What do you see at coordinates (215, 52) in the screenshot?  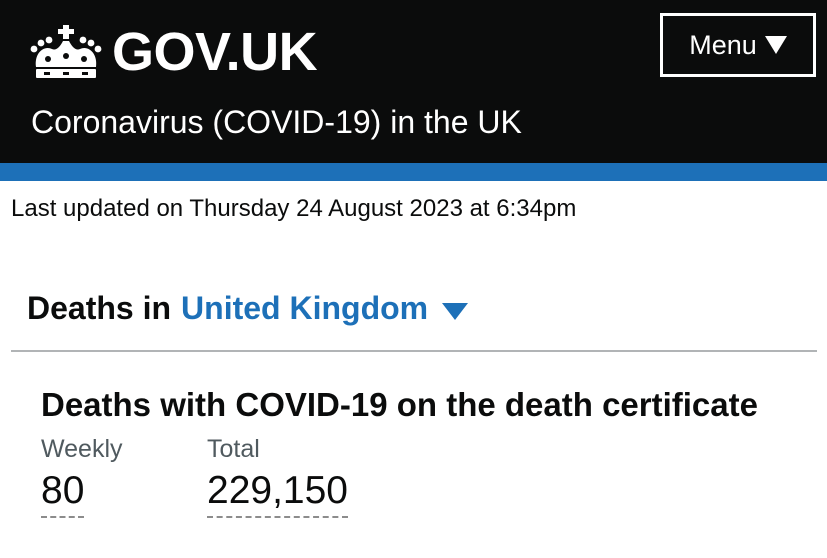 I see `logo-text: GOV.UK` at bounding box center [215, 52].